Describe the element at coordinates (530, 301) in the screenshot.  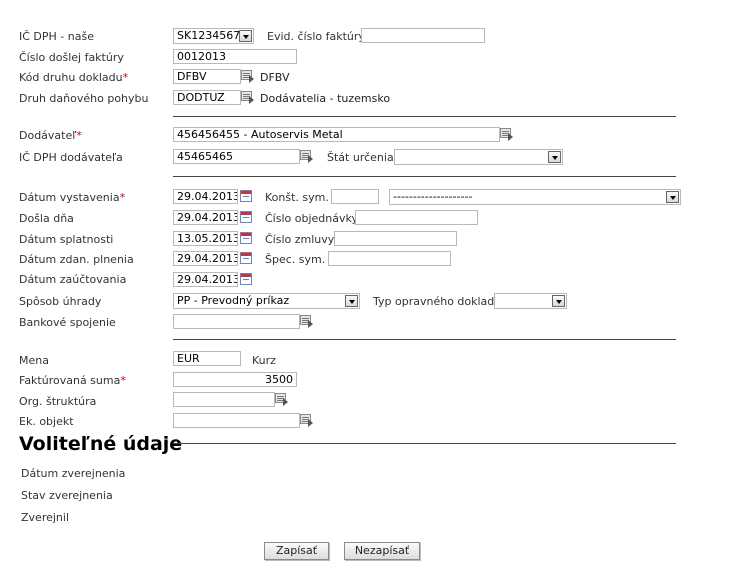
I see `typ-opravneho-select` at that location.